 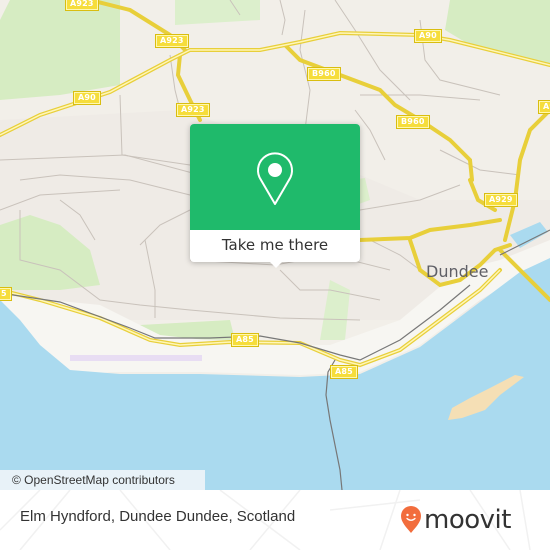 What do you see at coordinates (501, 200) in the screenshot?
I see `road-label-a929: A929` at bounding box center [501, 200].